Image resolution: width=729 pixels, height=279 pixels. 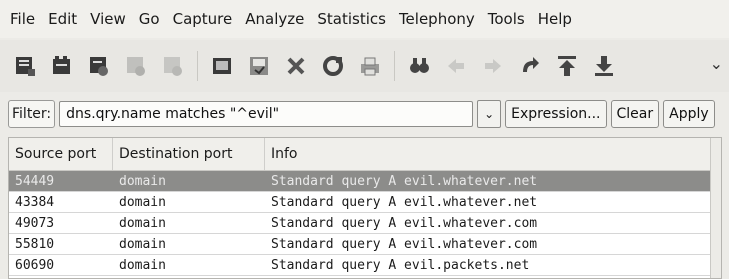 What do you see at coordinates (22, 19) in the screenshot?
I see `menu-file: File` at bounding box center [22, 19].